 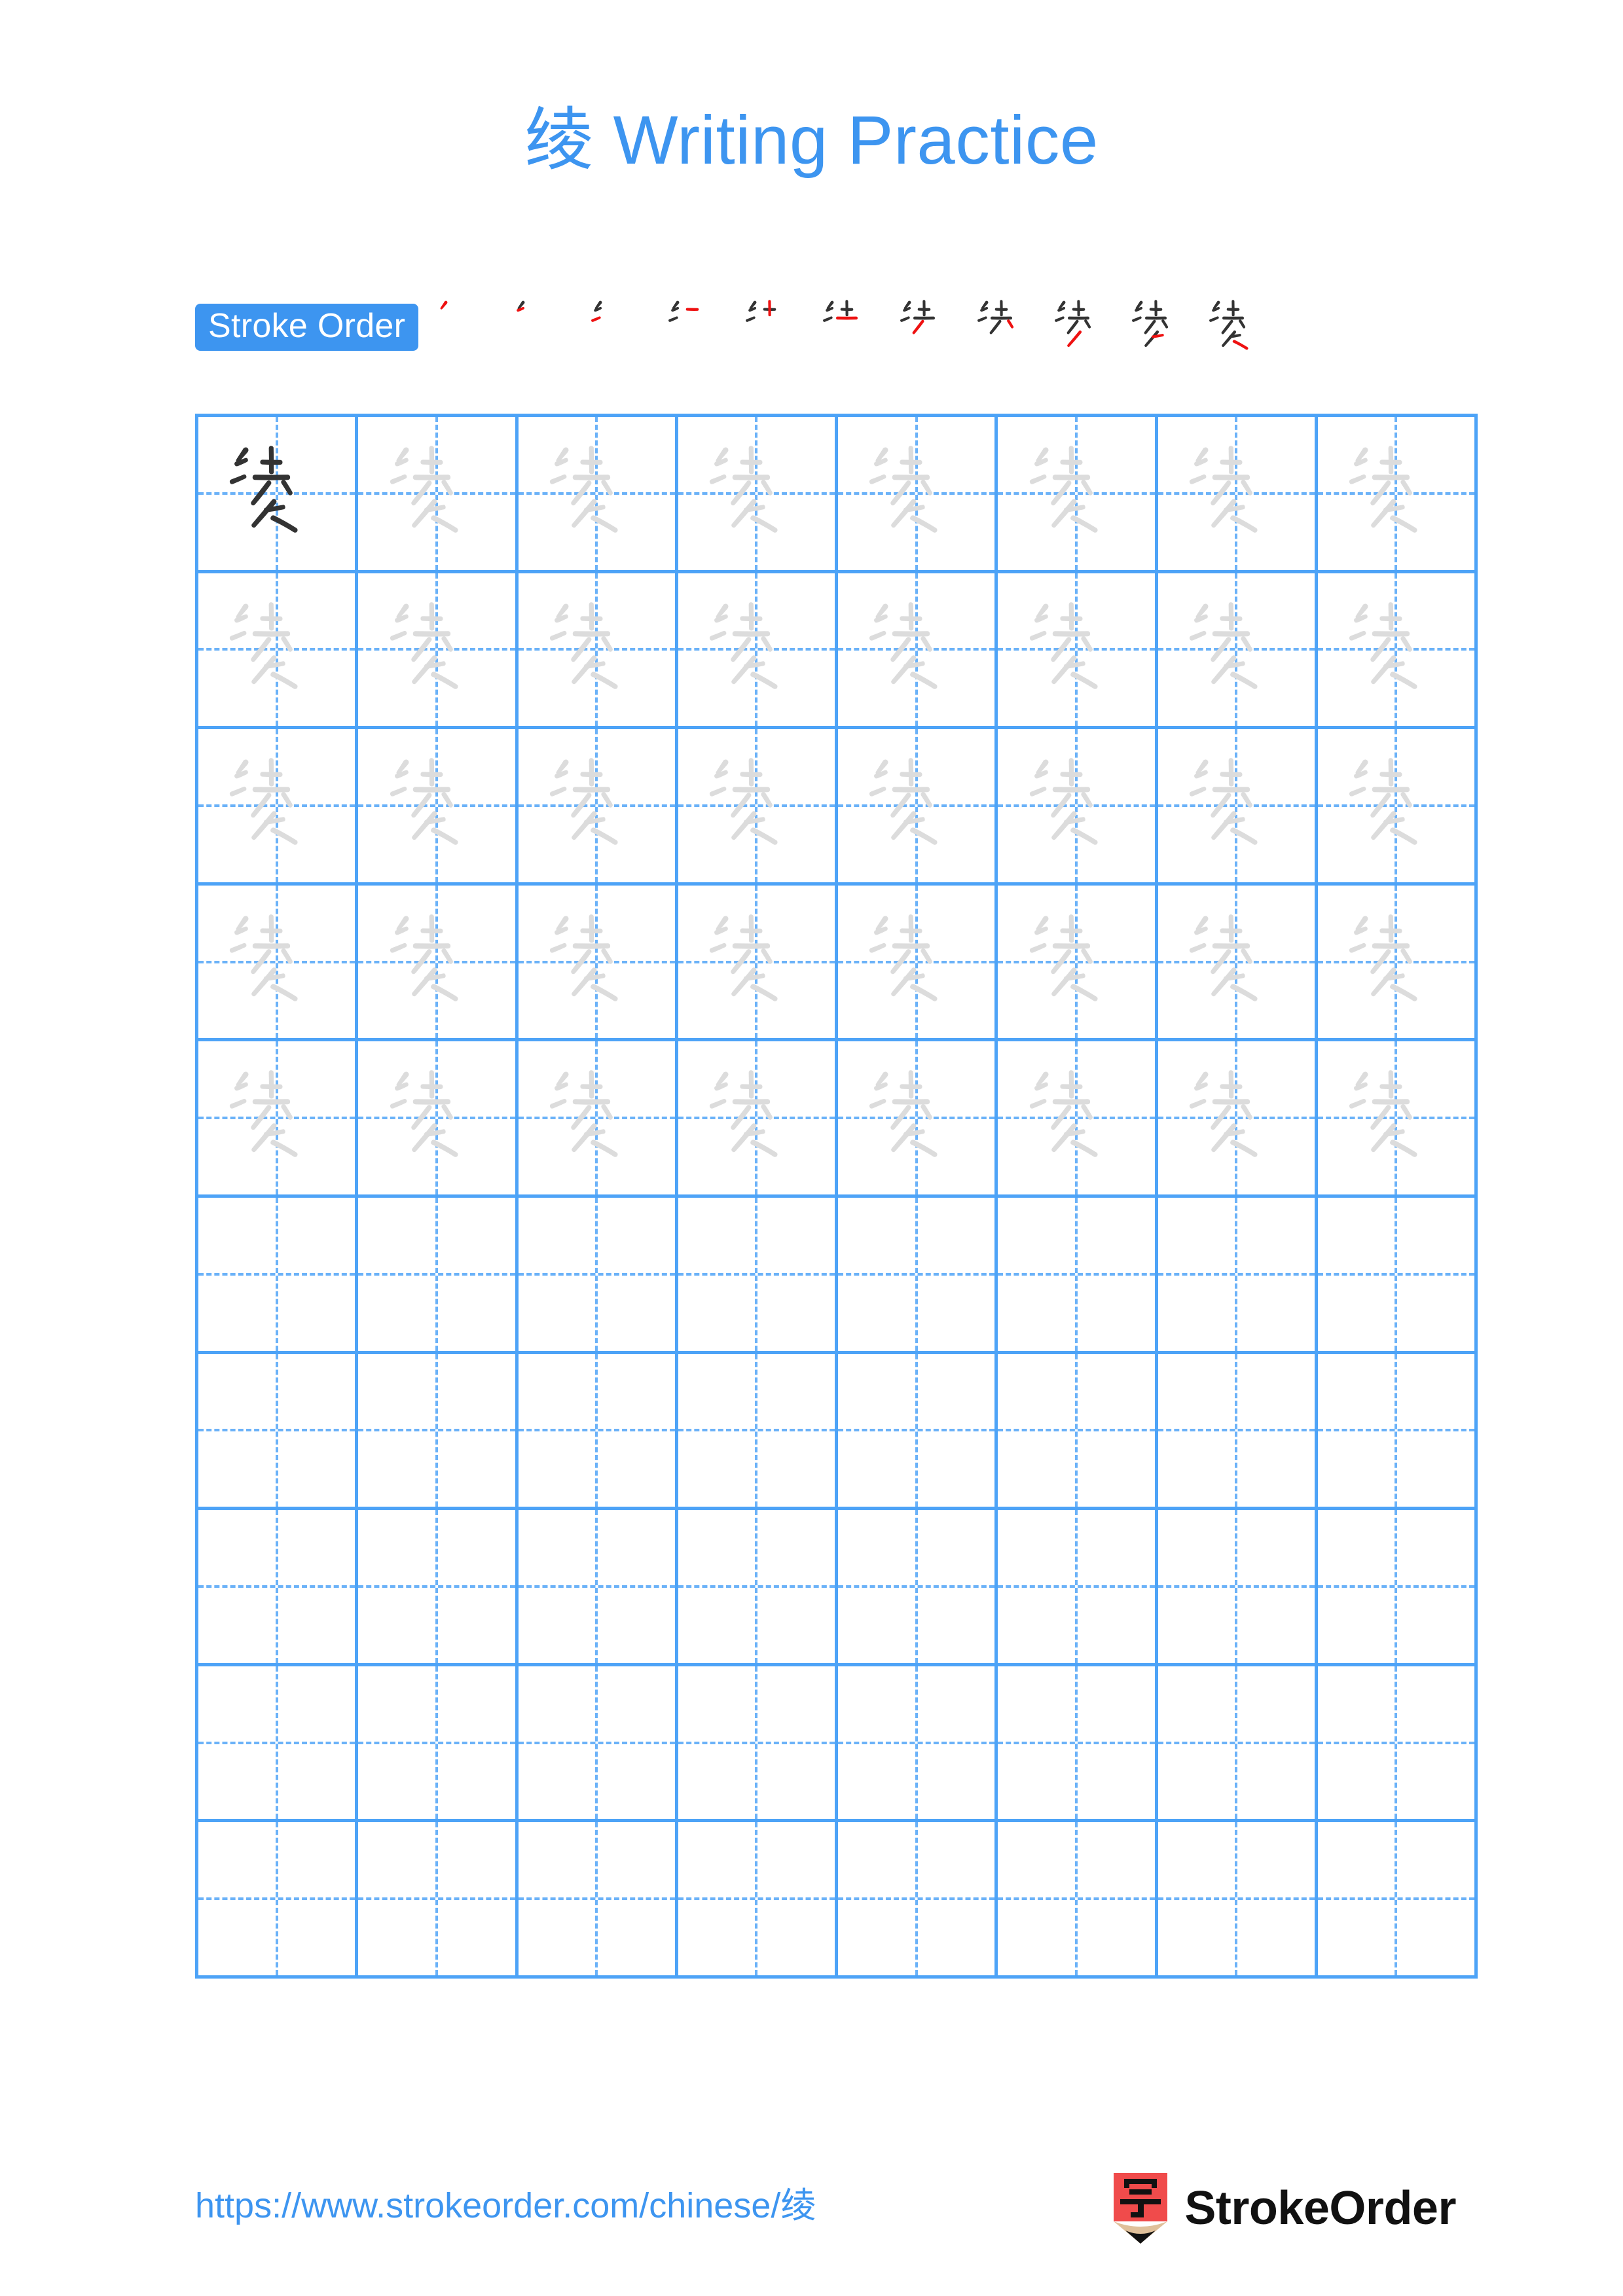 What do you see at coordinates (918, 1276) in the screenshot?
I see `grid-cell-r6-c5` at bounding box center [918, 1276].